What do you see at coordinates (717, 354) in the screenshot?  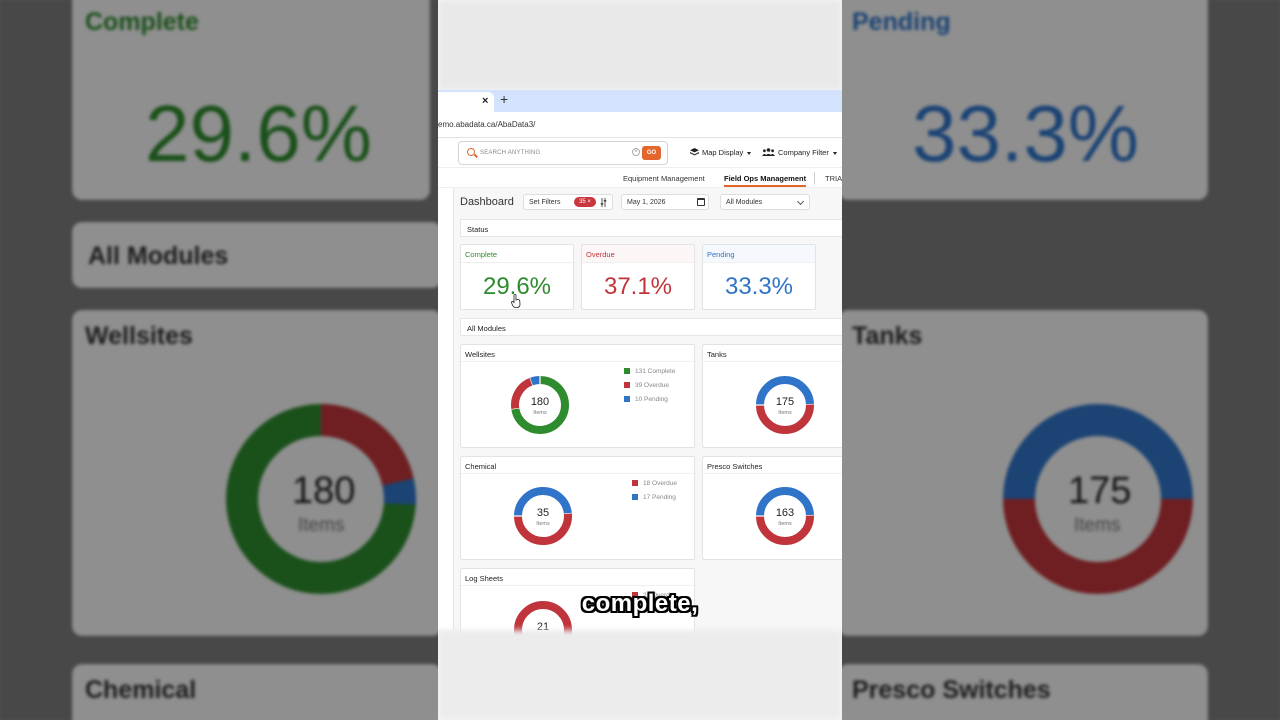 I see `module-card-title: Tanks` at bounding box center [717, 354].